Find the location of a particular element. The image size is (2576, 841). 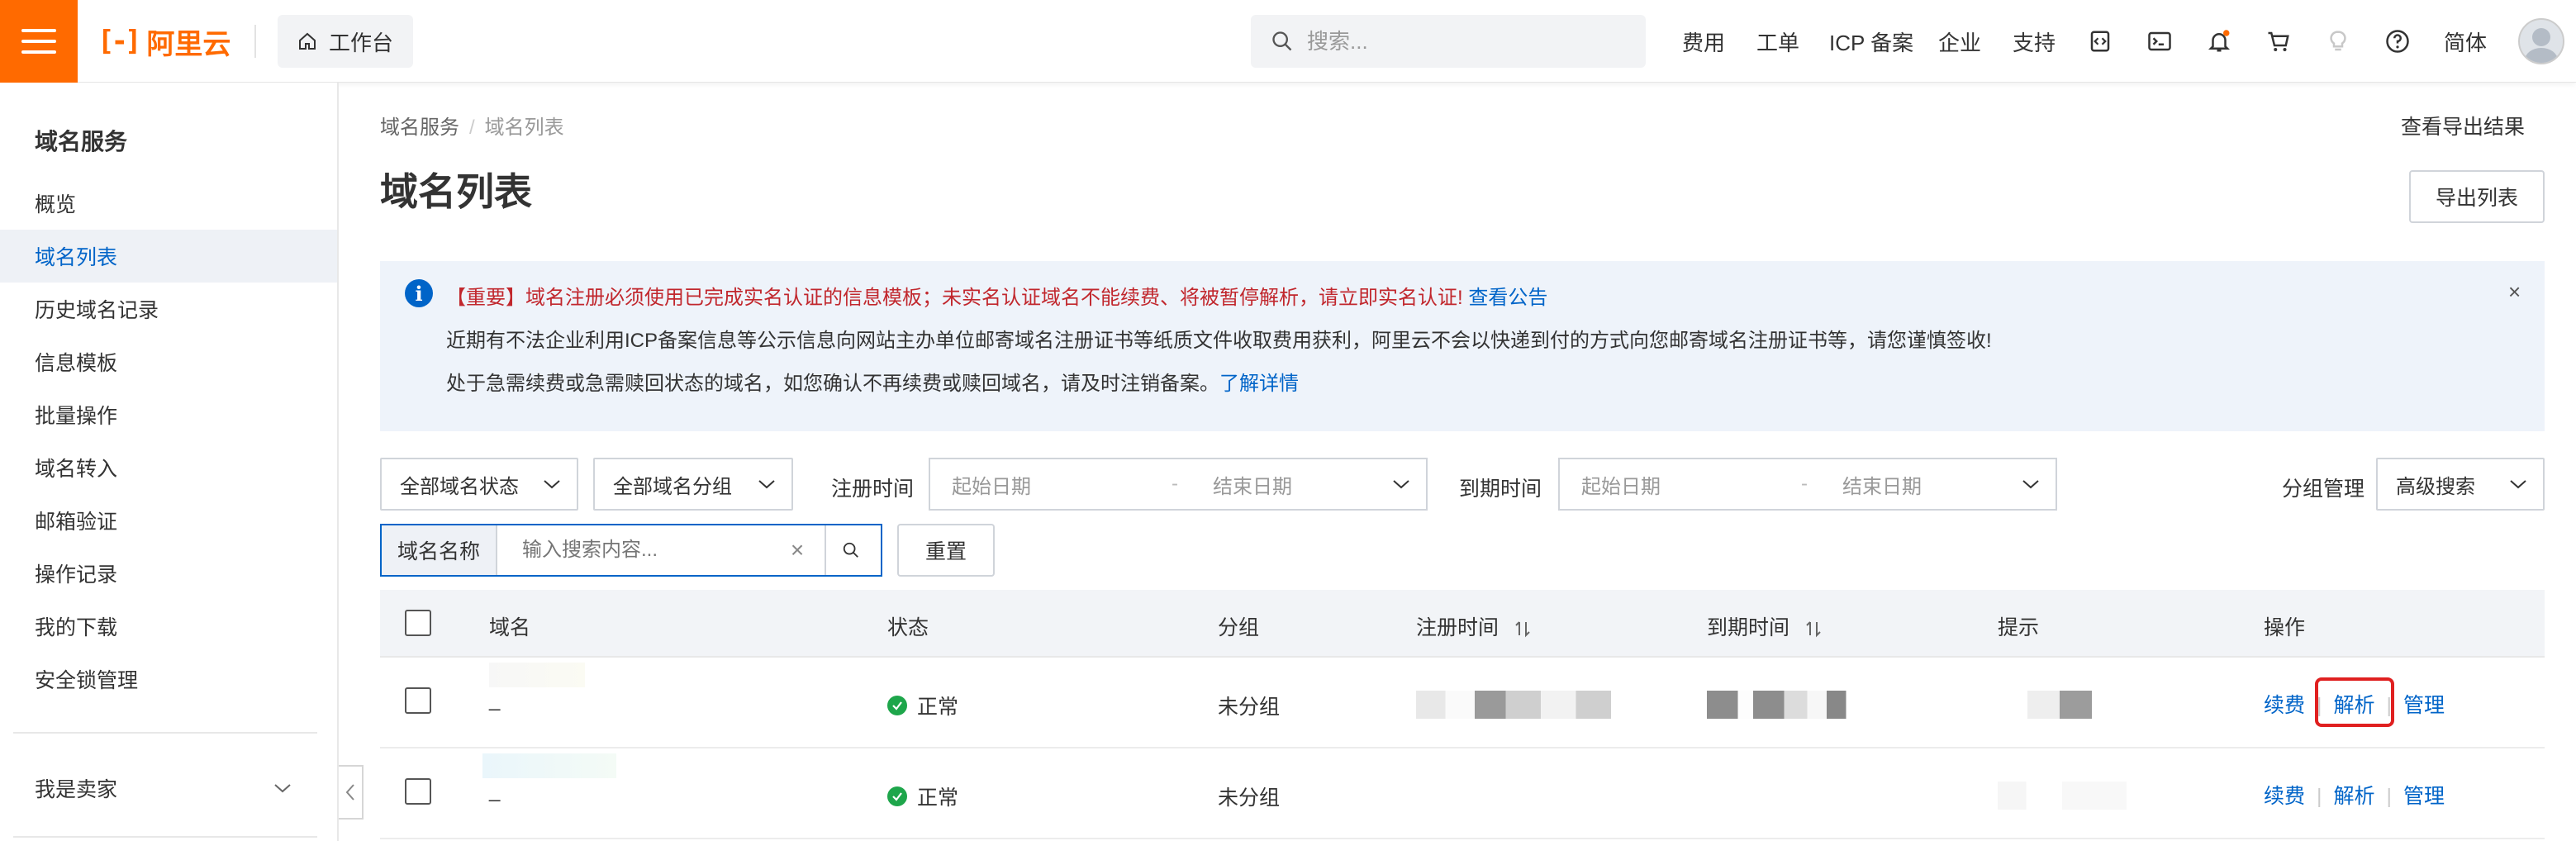

group-value: 未分组 is located at coordinates (1249, 798).